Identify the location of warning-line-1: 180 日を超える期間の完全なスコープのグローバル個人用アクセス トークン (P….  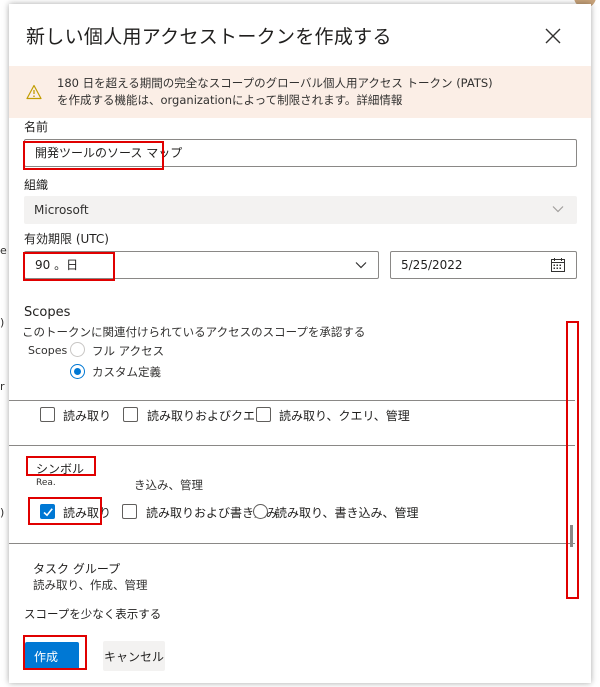
(275, 83).